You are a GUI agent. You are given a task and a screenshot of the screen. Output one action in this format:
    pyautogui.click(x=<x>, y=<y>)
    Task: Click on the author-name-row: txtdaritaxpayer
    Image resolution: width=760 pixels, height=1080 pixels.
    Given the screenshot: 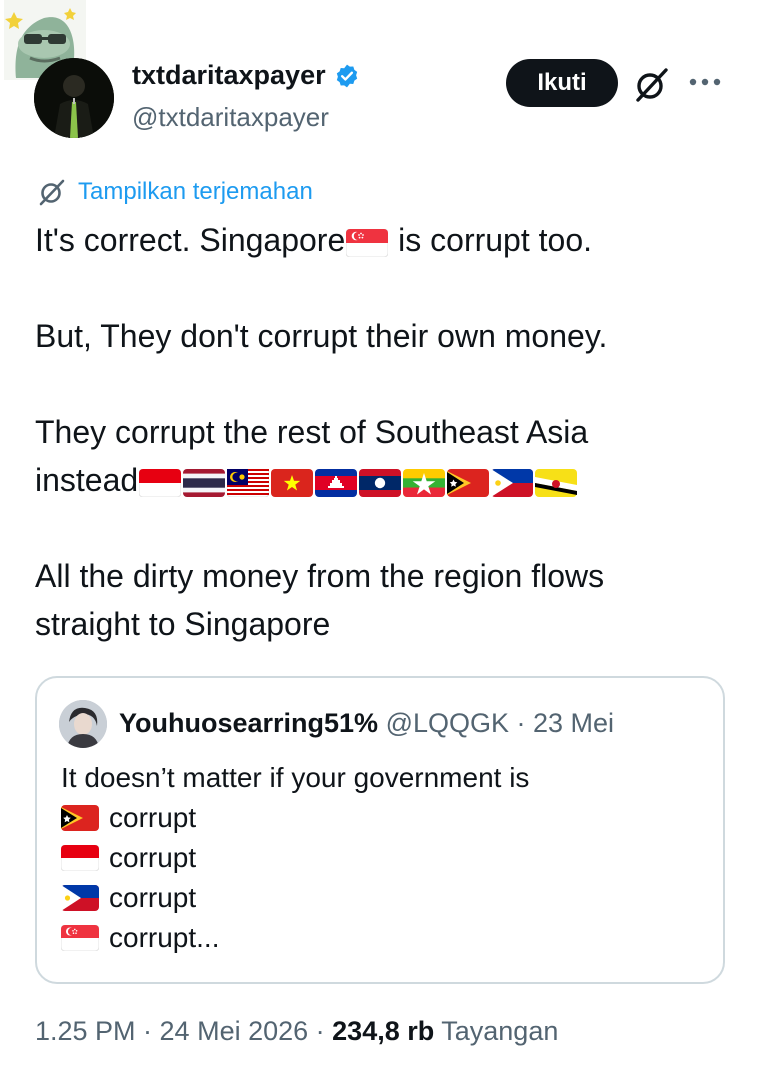 What is the action you would take?
    pyautogui.click(x=246, y=75)
    